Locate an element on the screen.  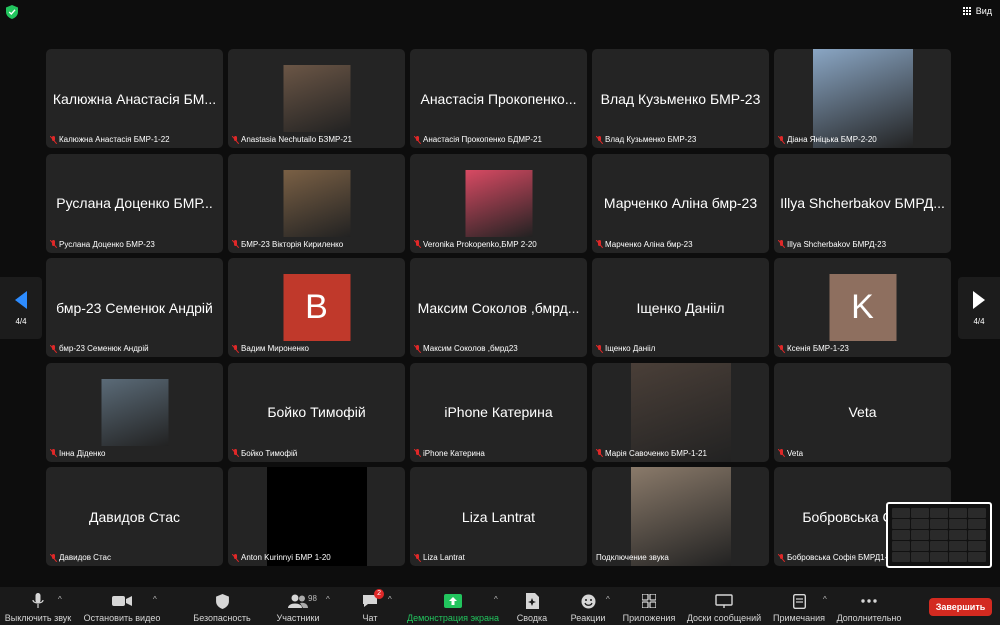
participant-tile: Марія Савоченко БМР-1-21 is located at coordinates (680, 412).